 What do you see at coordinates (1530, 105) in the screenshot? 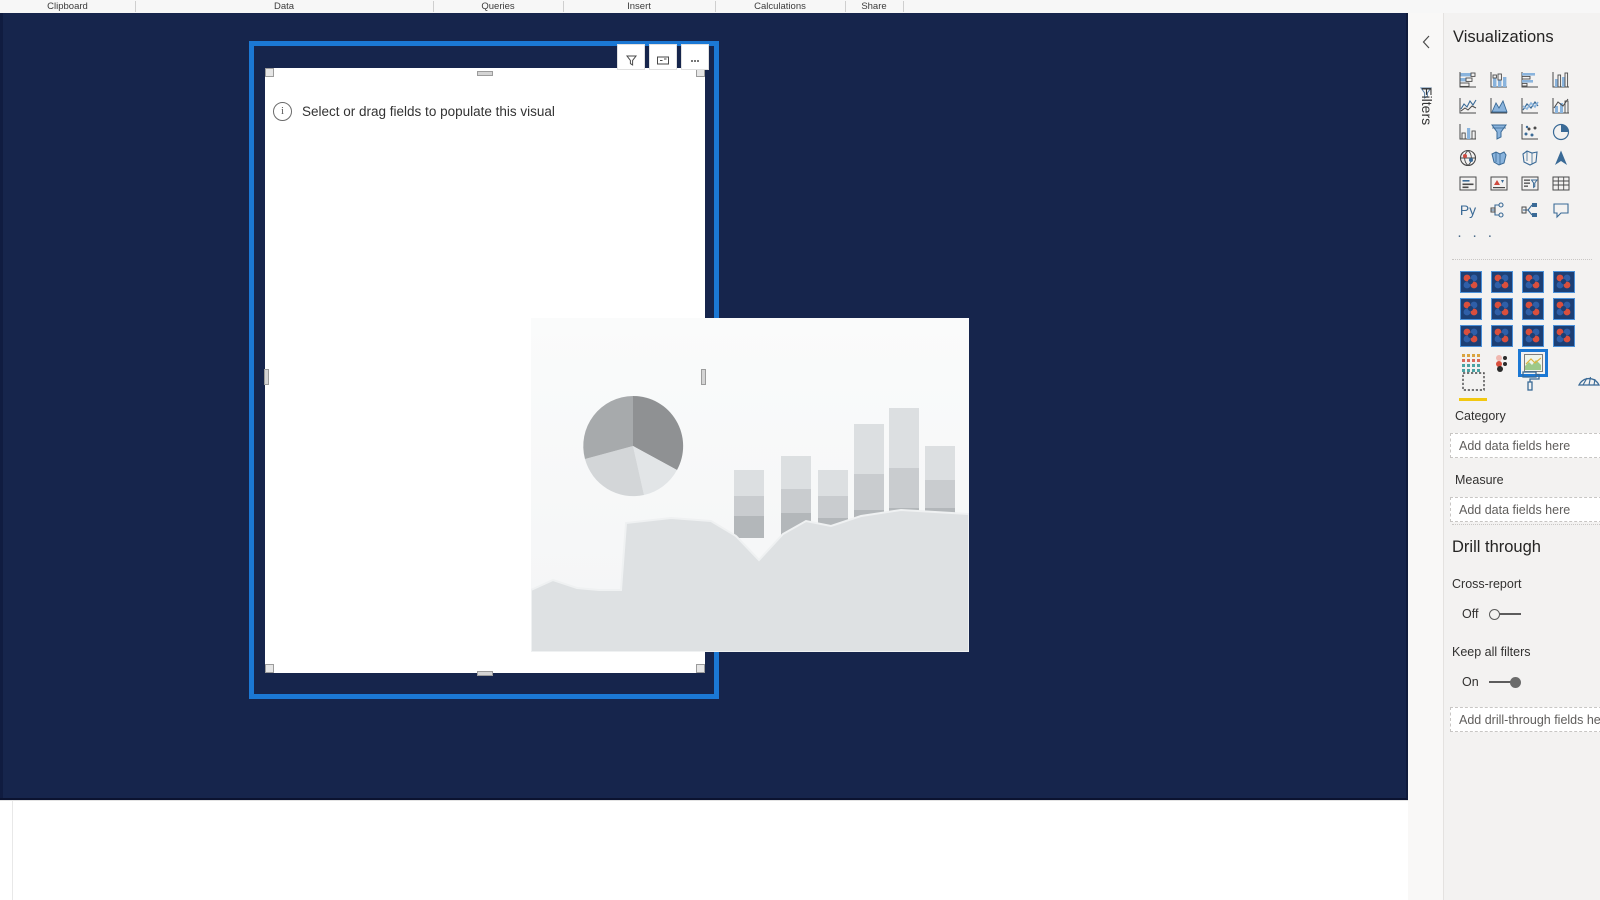
I see `stacked-area-chart-icon` at bounding box center [1530, 105].